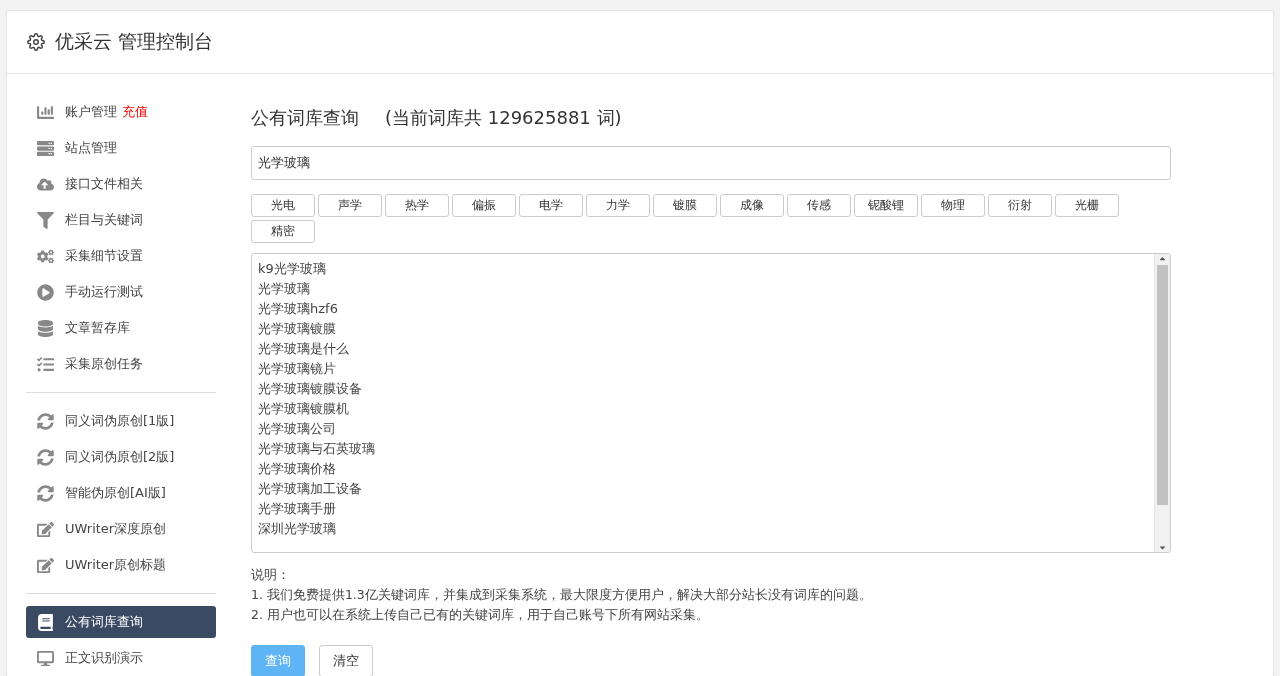 This screenshot has width=1280, height=676. I want to click on result-item: 光学玻璃价格, so click(706, 469).